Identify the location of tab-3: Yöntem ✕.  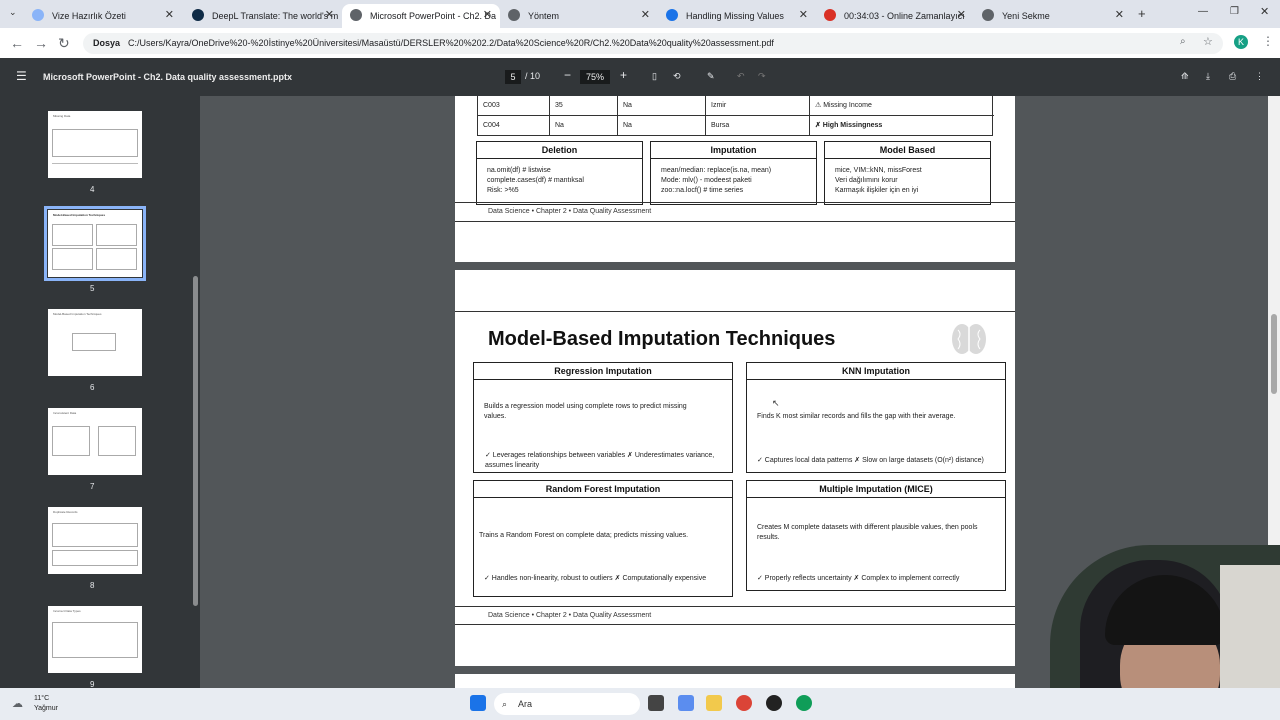
(579, 16).